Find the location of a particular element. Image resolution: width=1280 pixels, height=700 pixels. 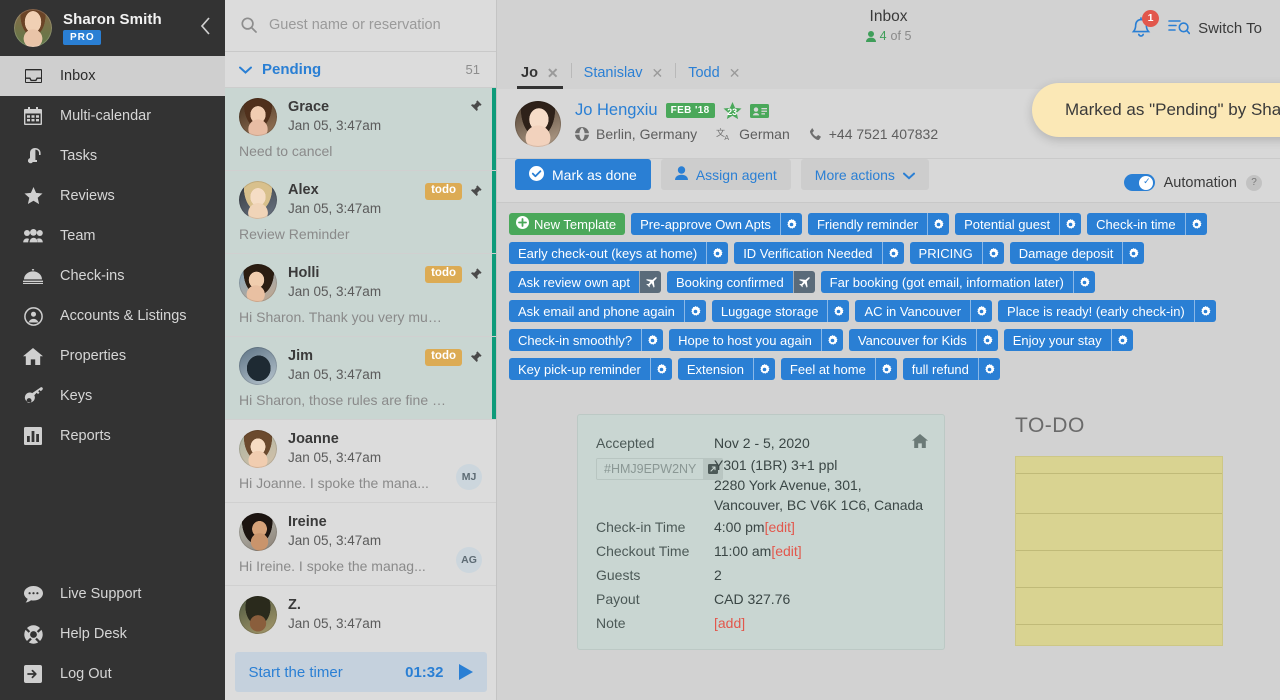

template-chip-label: Ask email and phone again is located at coordinates (596, 311).